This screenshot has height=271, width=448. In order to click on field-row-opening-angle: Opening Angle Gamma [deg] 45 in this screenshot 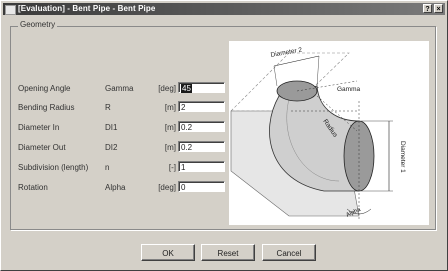, I will do `click(122, 88)`.